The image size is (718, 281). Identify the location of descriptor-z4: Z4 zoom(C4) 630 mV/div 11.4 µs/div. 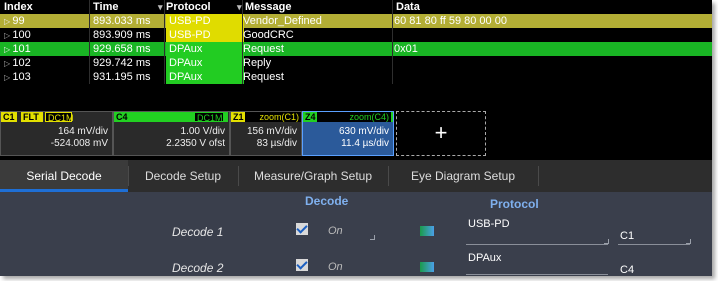
(348, 133).